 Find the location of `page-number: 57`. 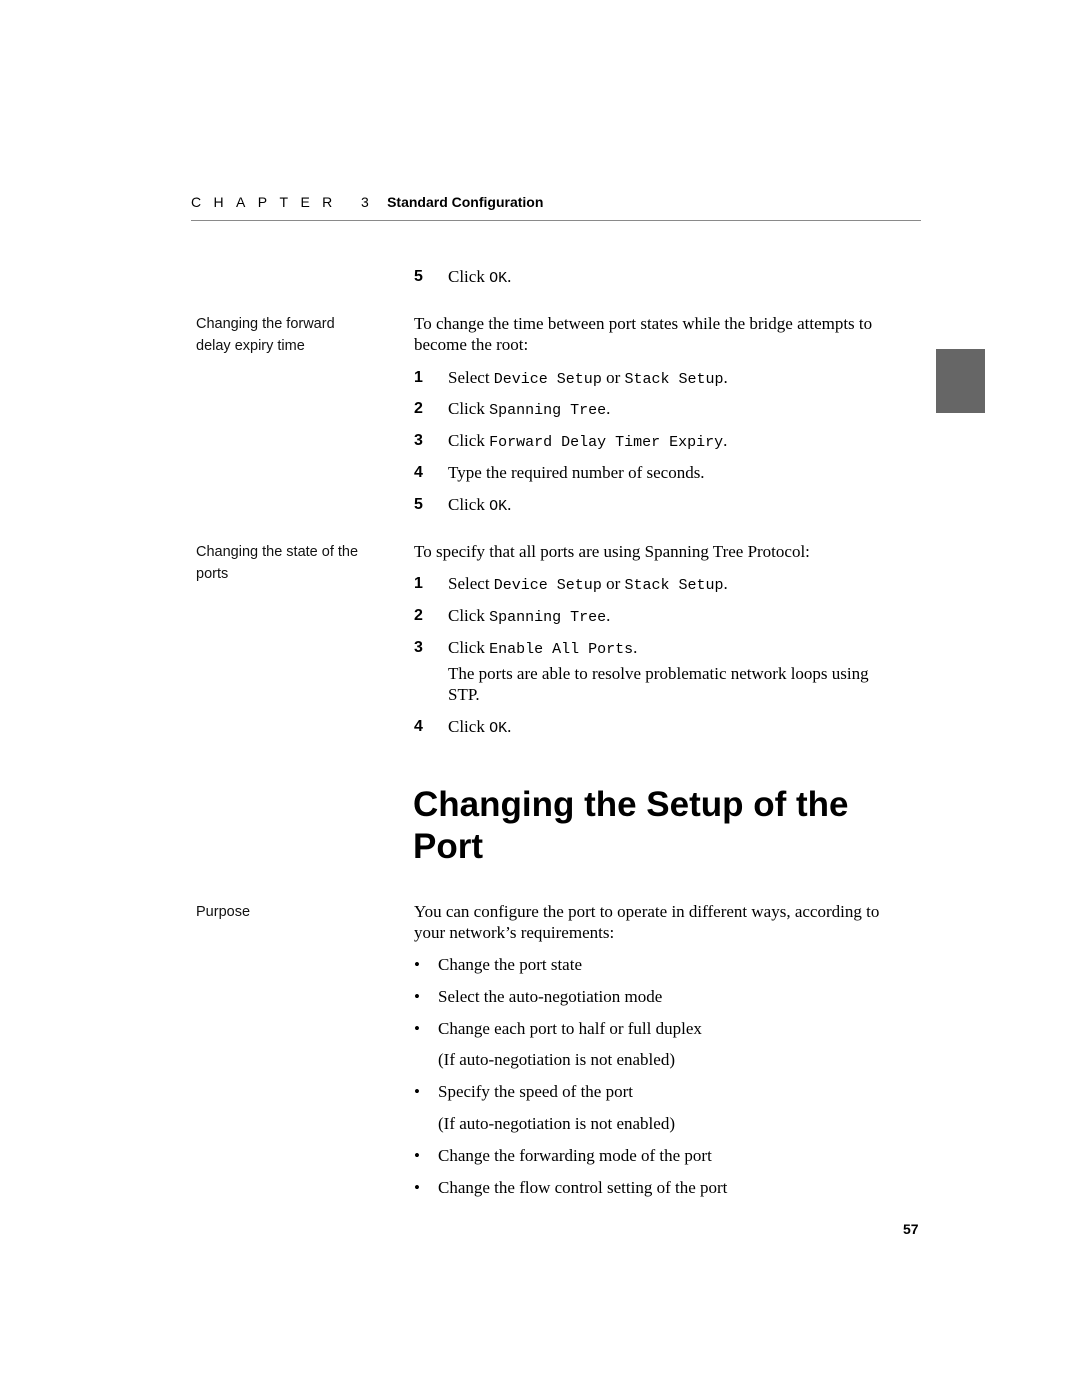

page-number: 57 is located at coordinates (911, 1229).